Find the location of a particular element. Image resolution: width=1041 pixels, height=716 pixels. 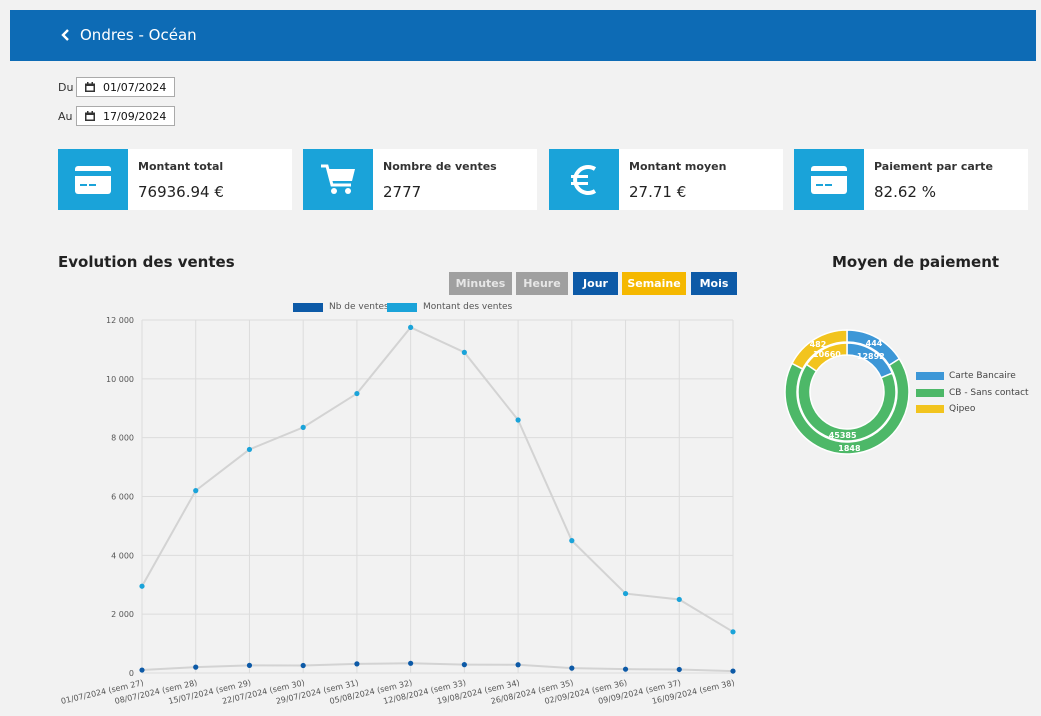

y-tick-label: 12 000 is located at coordinates (120, 320).